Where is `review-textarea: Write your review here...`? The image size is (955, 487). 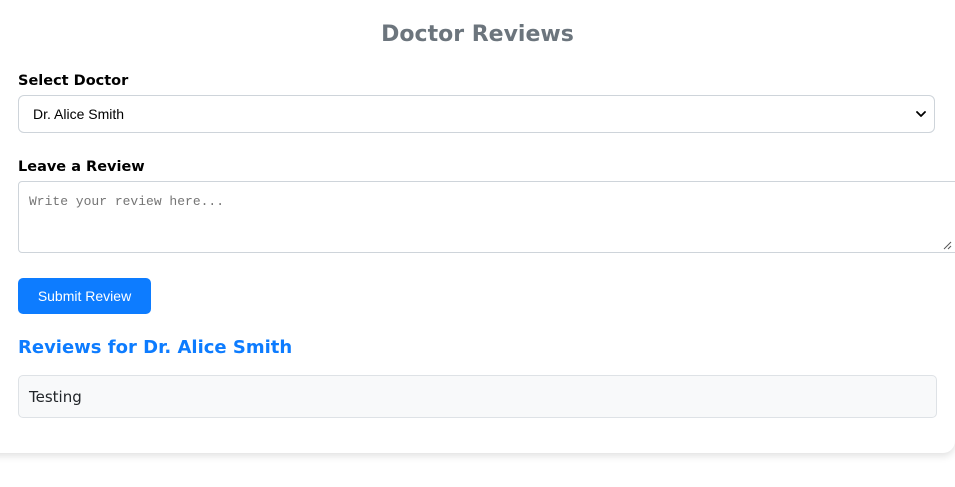 review-textarea: Write your review here... is located at coordinates (486, 217).